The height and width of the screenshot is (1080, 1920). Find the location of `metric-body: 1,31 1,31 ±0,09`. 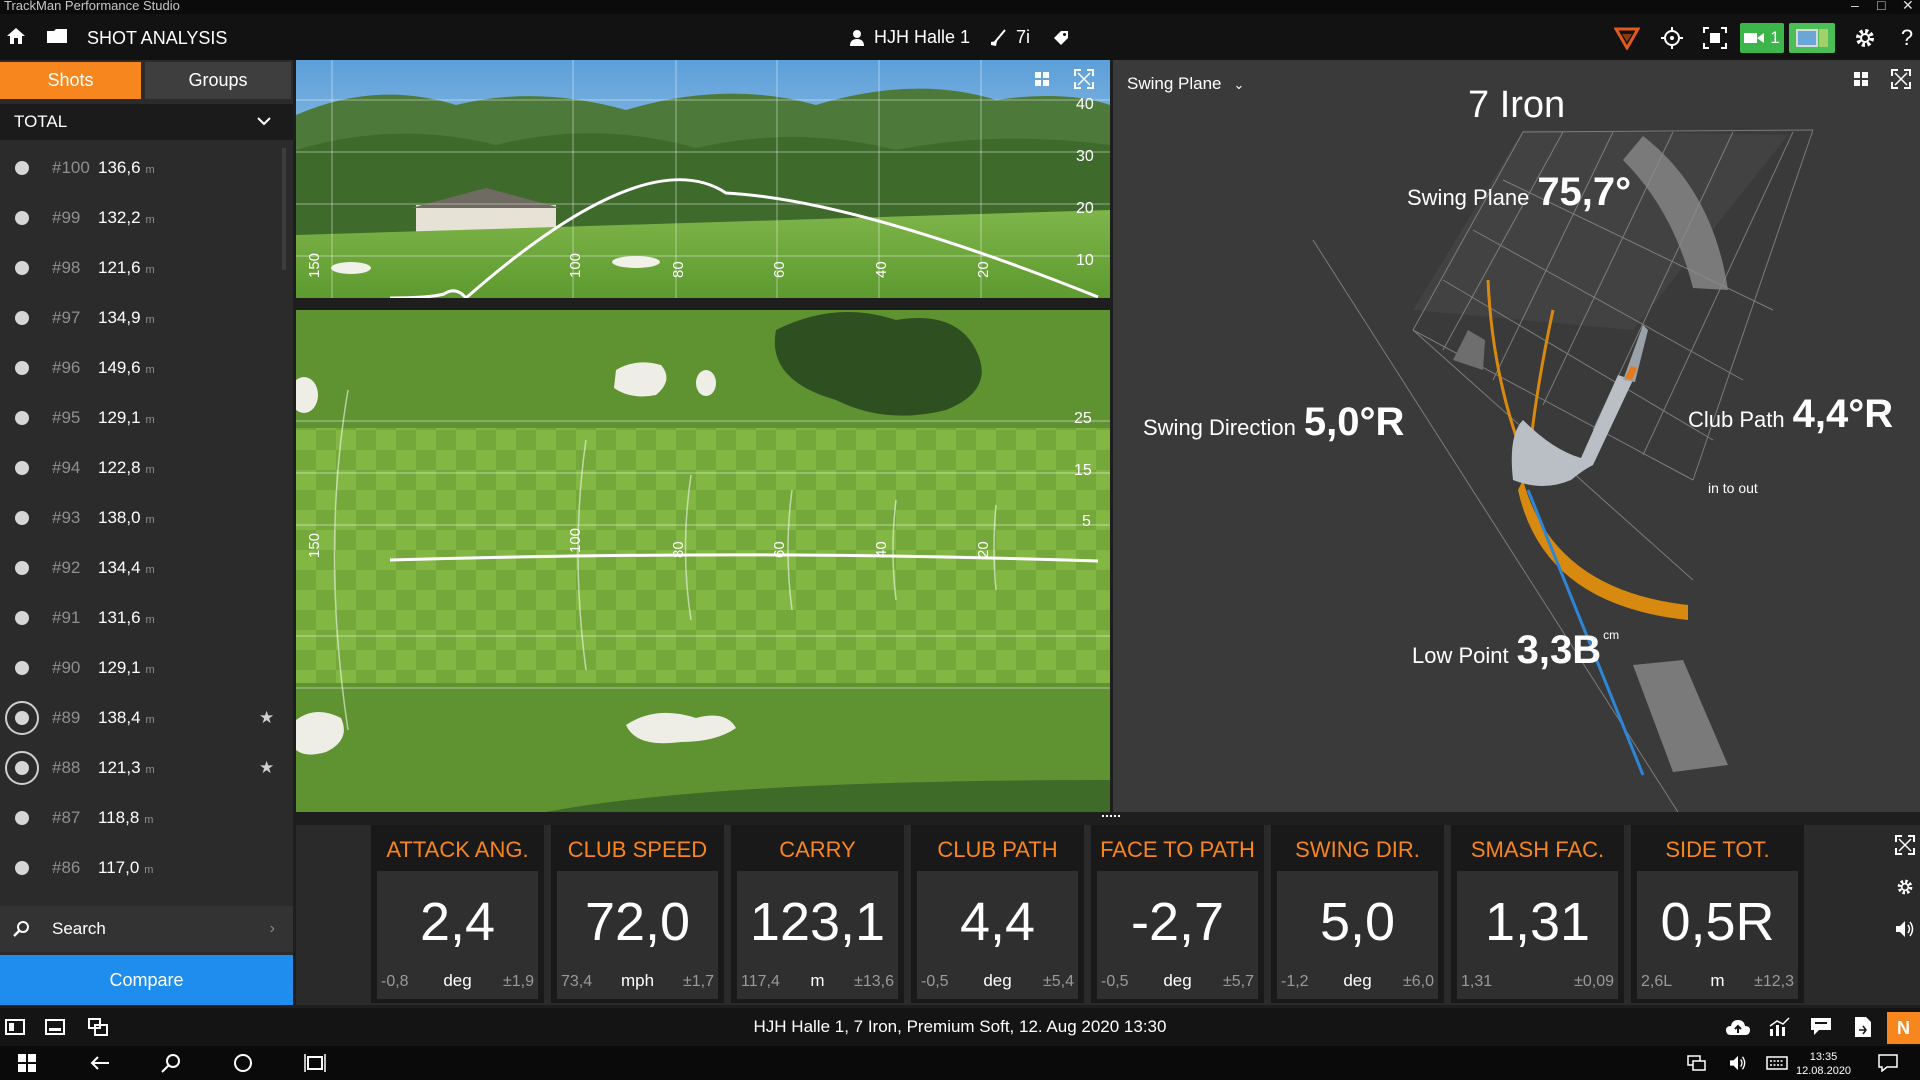

metric-body: 1,31 1,31 ±0,09 is located at coordinates (1537, 935).